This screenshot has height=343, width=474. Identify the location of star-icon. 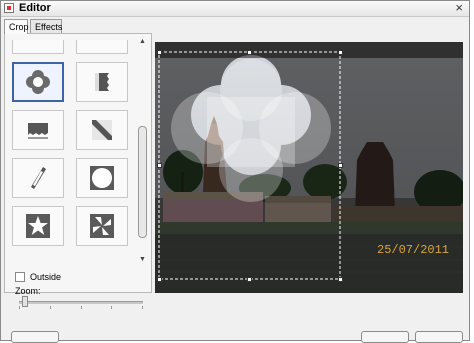
(38, 226).